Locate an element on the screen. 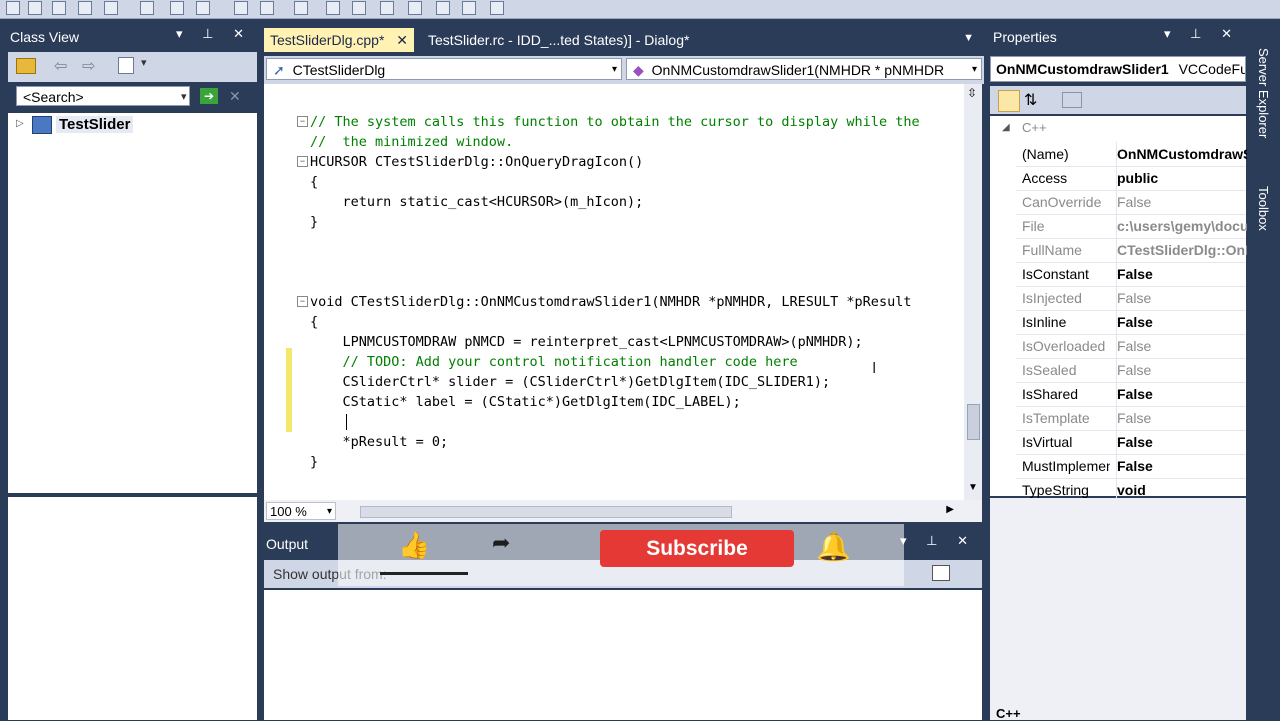 The width and height of the screenshot is (1280, 721). code-line: // the minimized window. is located at coordinates (411, 142).